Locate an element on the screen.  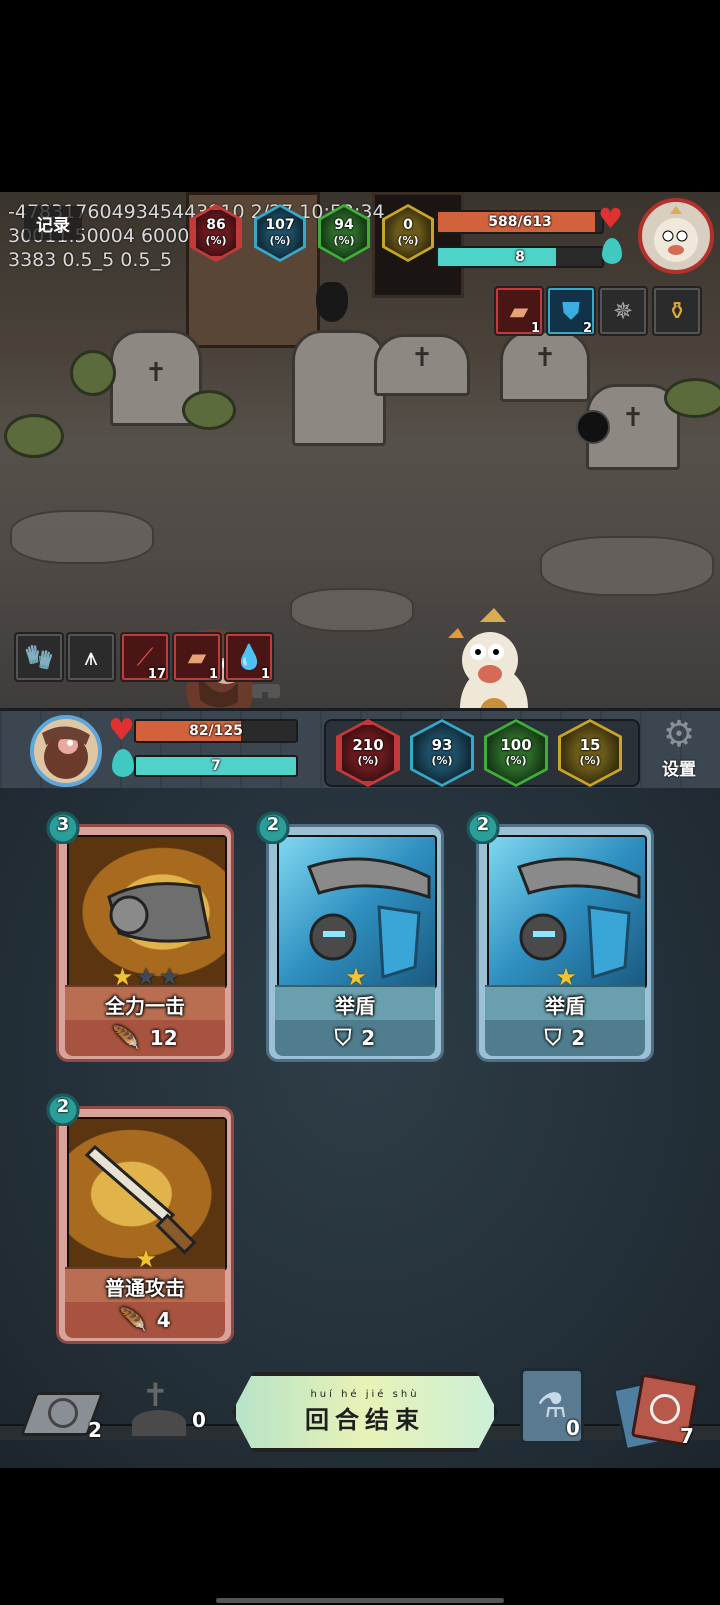
enemy-status-bandage: ▰ 1 is located at coordinates (519, 311).